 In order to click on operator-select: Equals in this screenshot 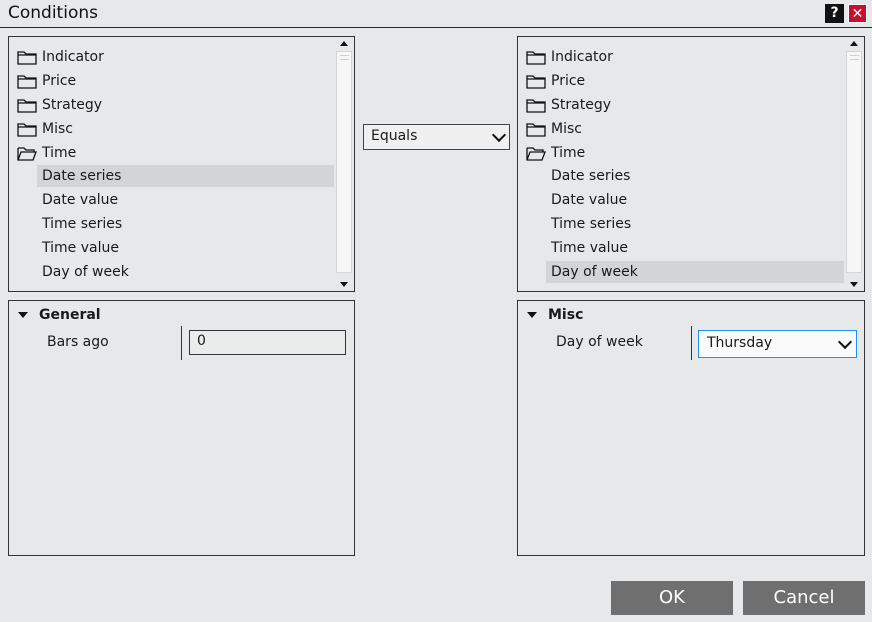, I will do `click(436, 137)`.